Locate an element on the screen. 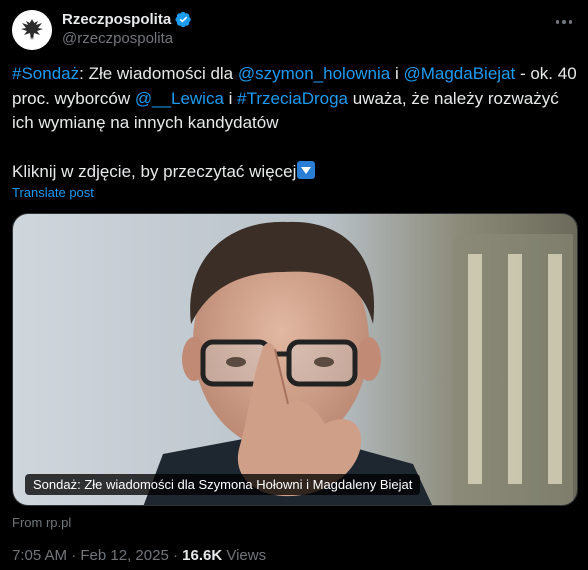  mention-link: @MagdaBiejat is located at coordinates (459, 73).